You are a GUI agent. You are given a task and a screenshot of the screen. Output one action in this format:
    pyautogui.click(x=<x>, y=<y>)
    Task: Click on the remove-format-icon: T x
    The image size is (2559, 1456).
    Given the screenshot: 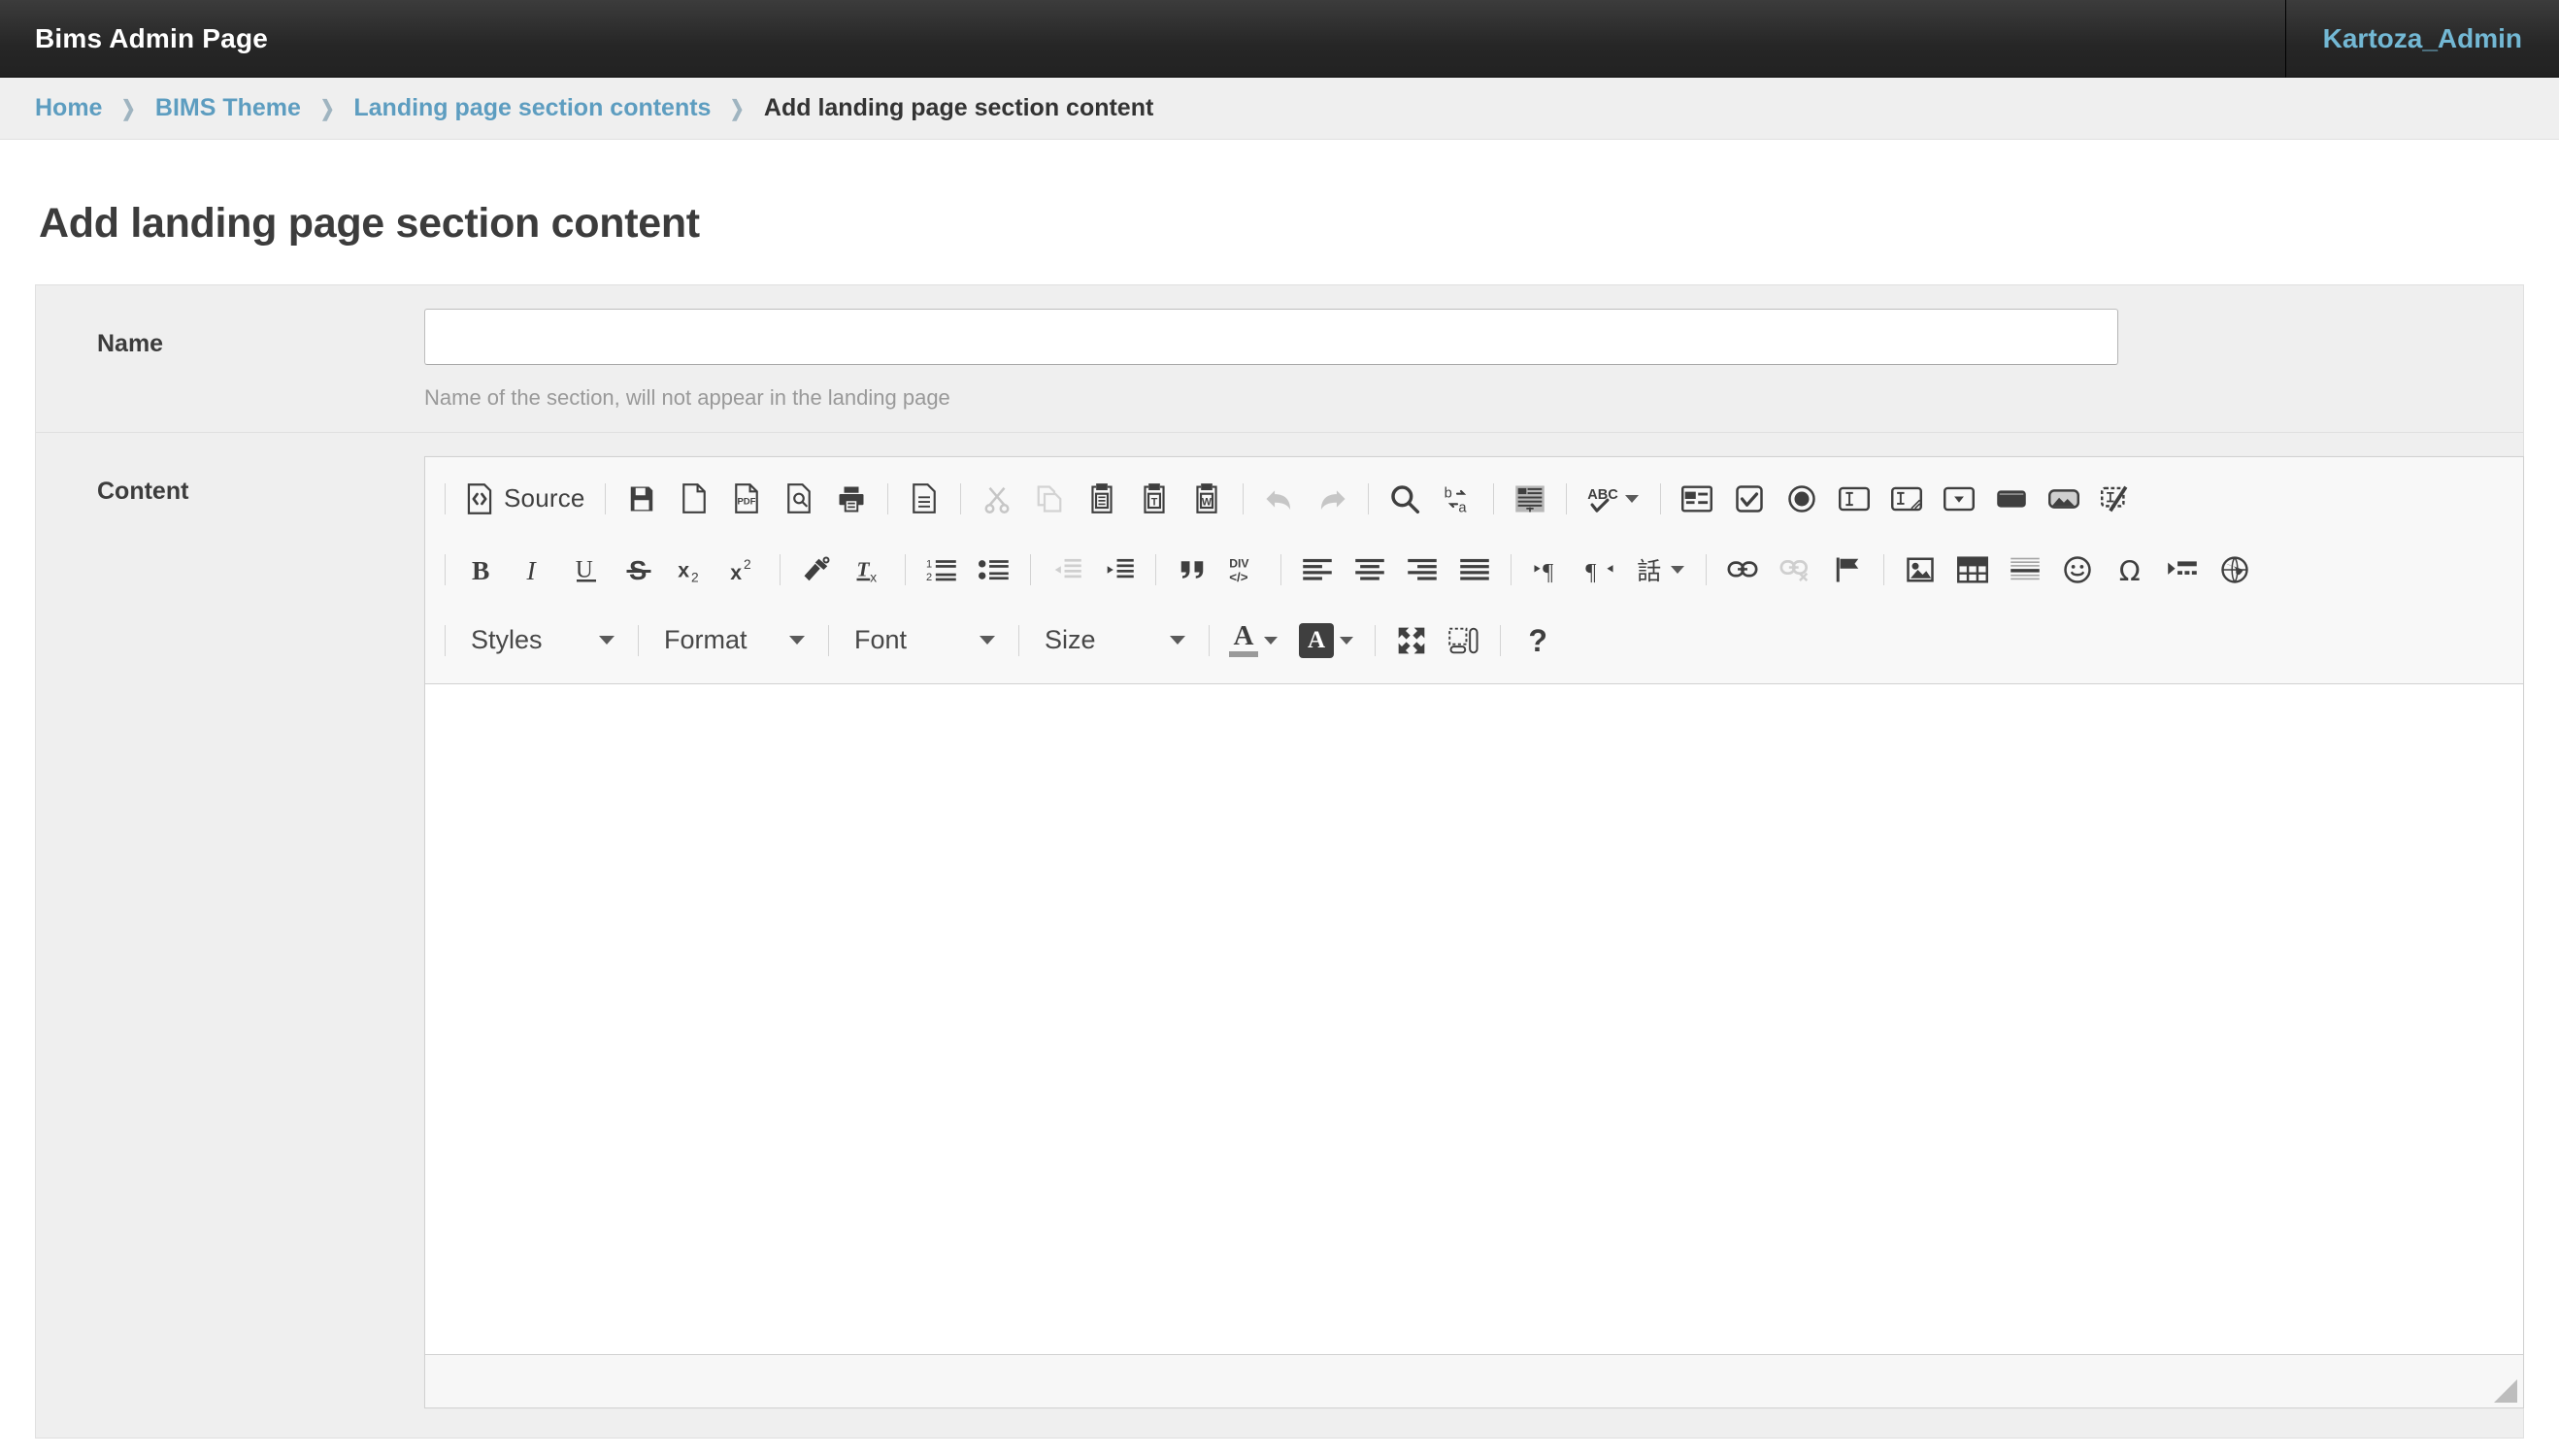 What is the action you would take?
    pyautogui.click(x=869, y=570)
    